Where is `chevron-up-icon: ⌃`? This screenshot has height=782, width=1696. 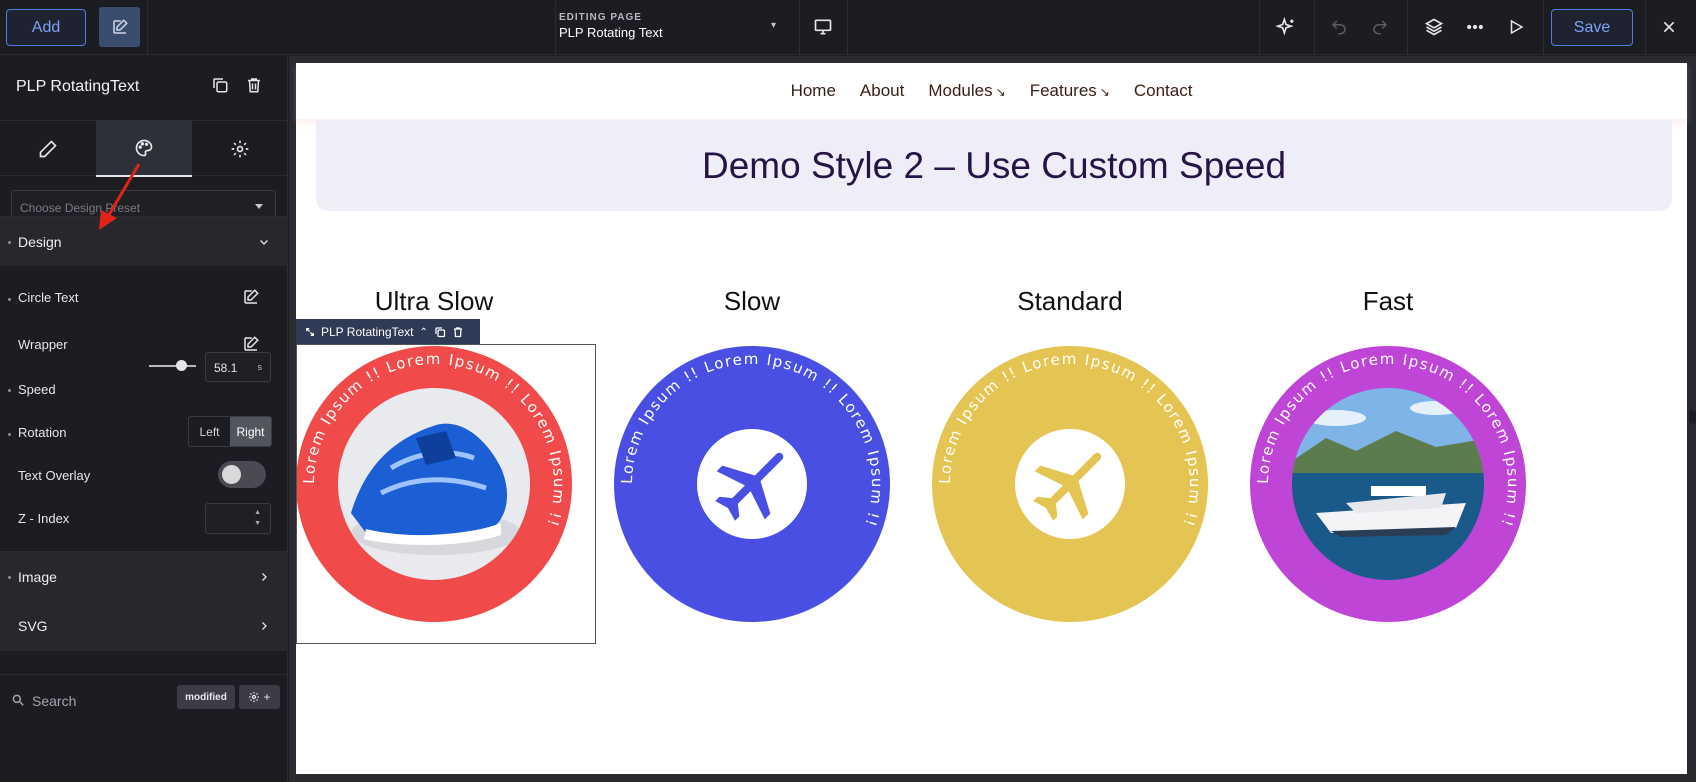 chevron-up-icon: ⌃ is located at coordinates (424, 332).